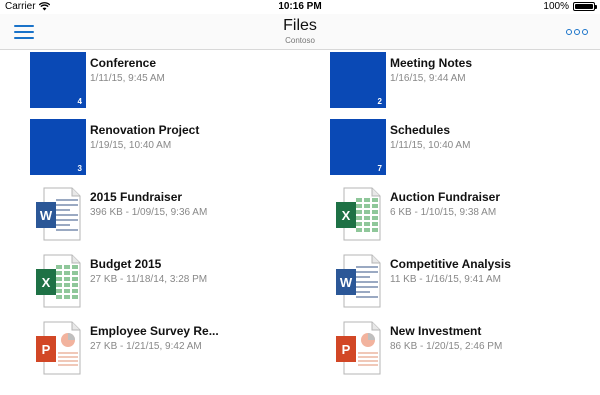 The image size is (600, 395). What do you see at coordinates (146, 346) in the screenshot?
I see `file-meta: 27 KB - 1/21/15, 9:42 AM` at bounding box center [146, 346].